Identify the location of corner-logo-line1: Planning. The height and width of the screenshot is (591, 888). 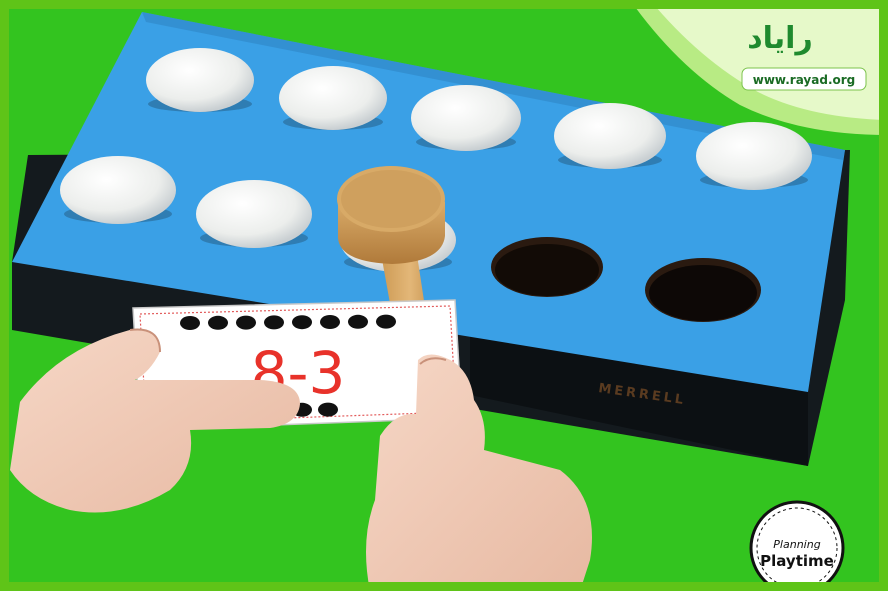
(796, 544).